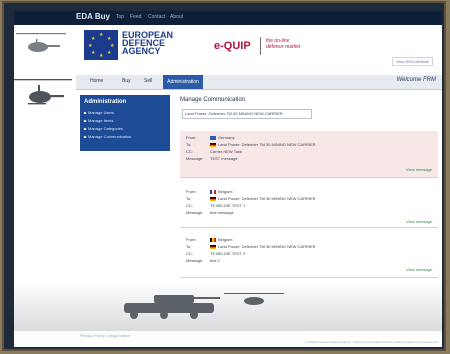 The height and width of the screenshot is (354, 450). What do you see at coordinates (156, 17) in the screenshot?
I see `top-link-contact: Contact` at bounding box center [156, 17].